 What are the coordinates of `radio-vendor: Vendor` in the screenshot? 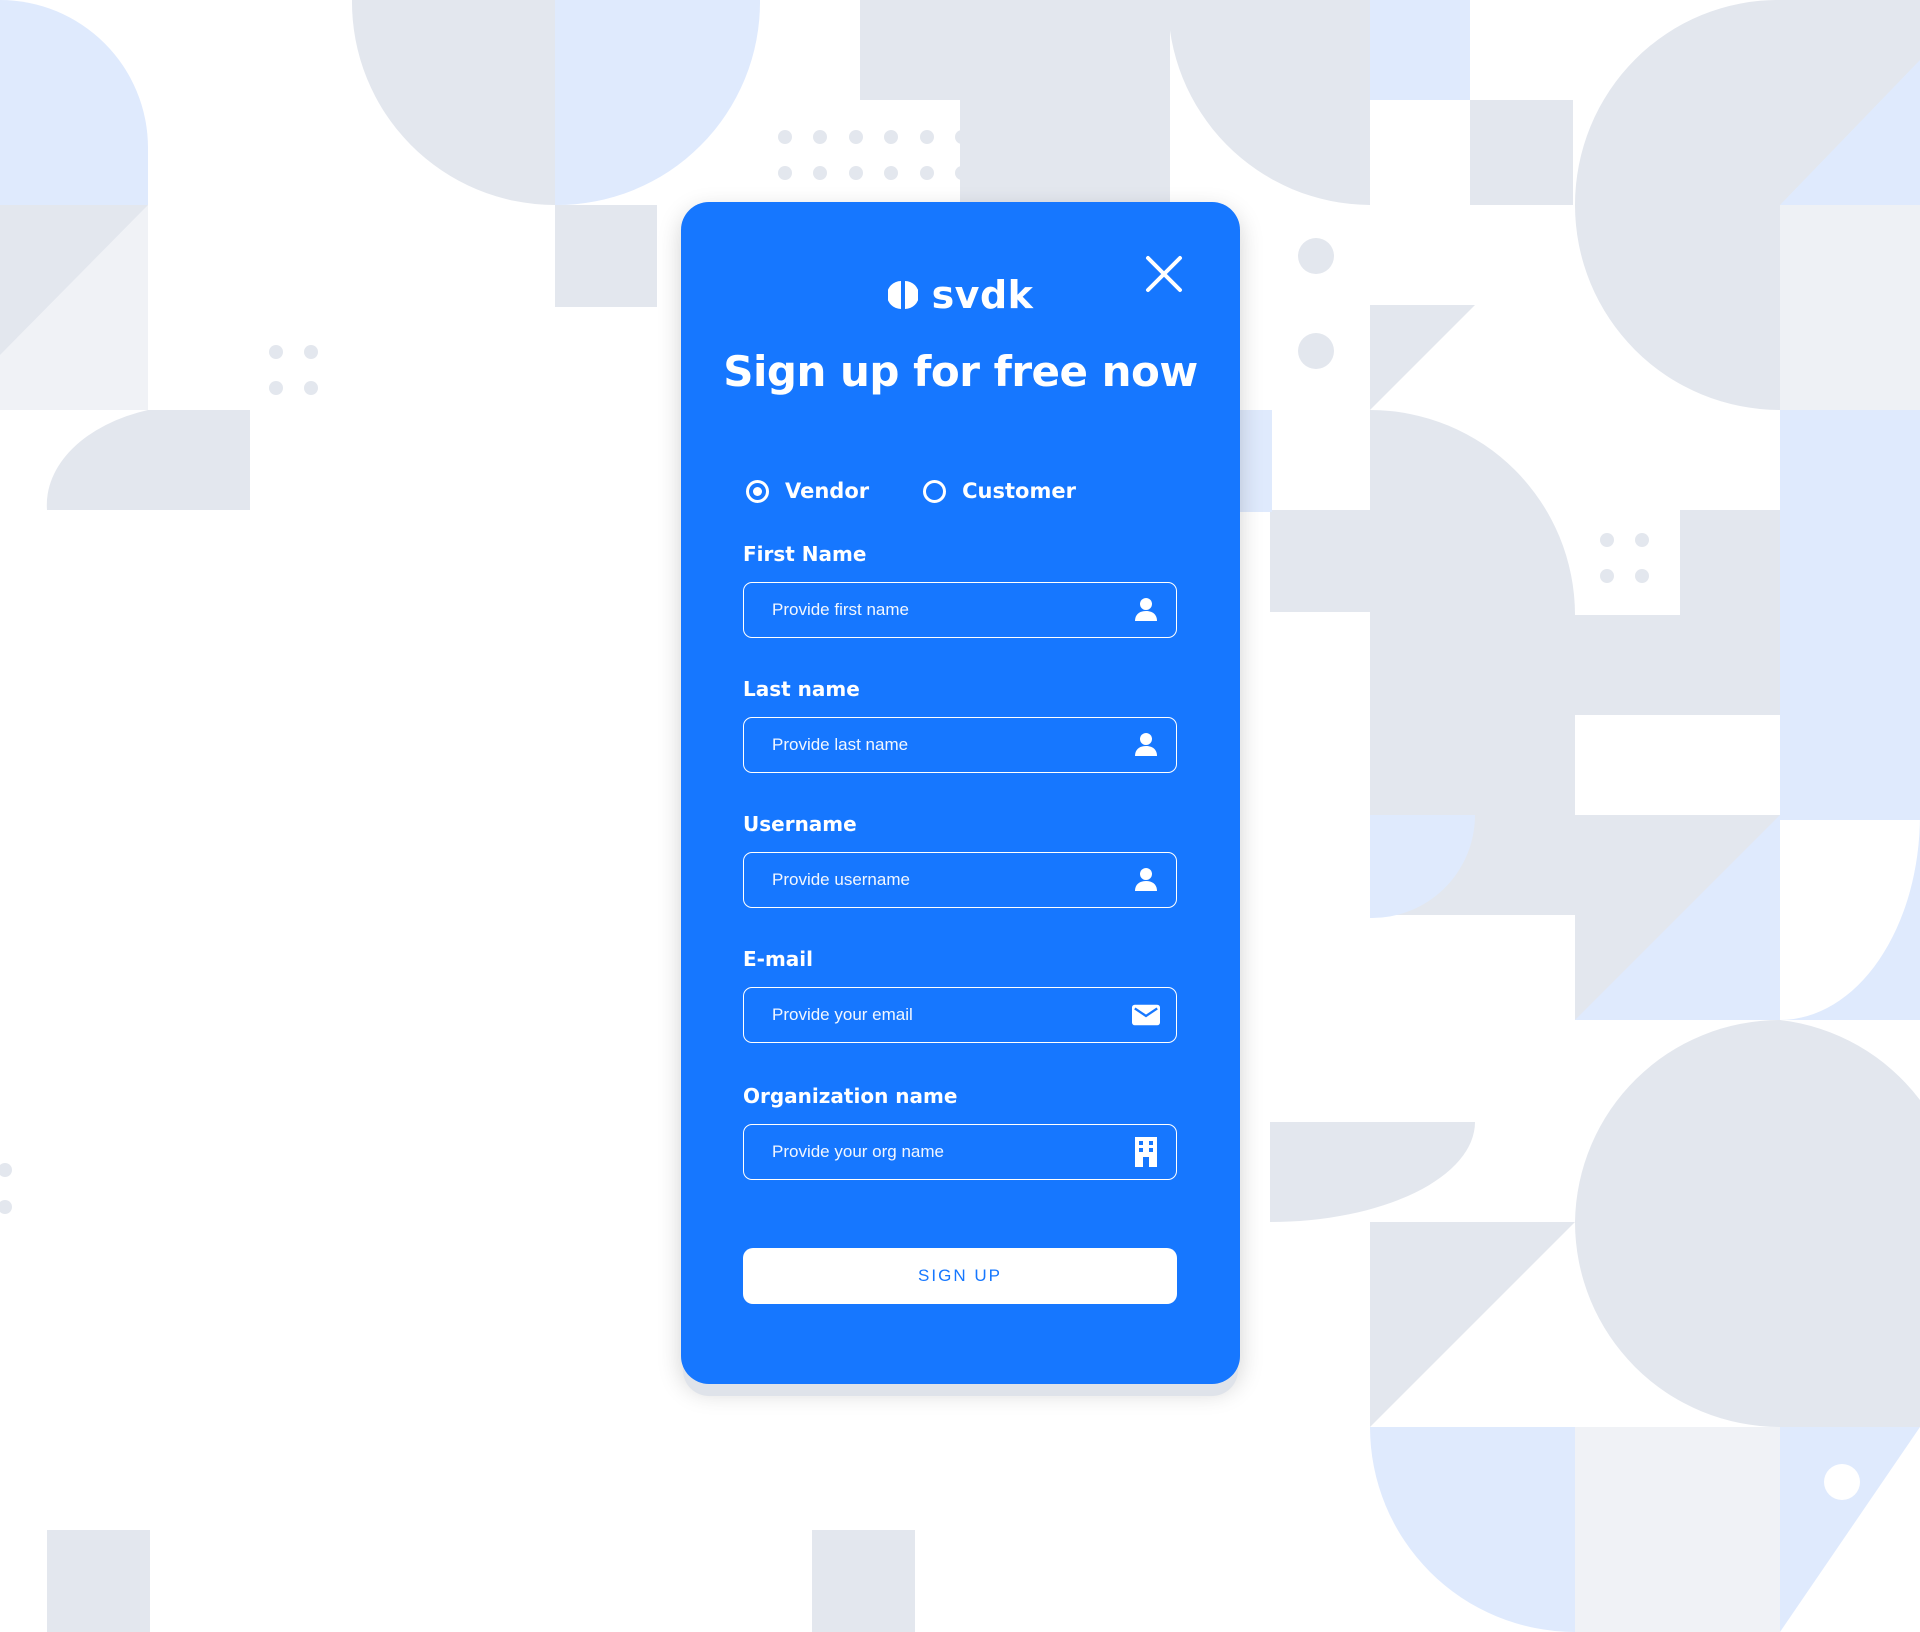 It's located at (807, 491).